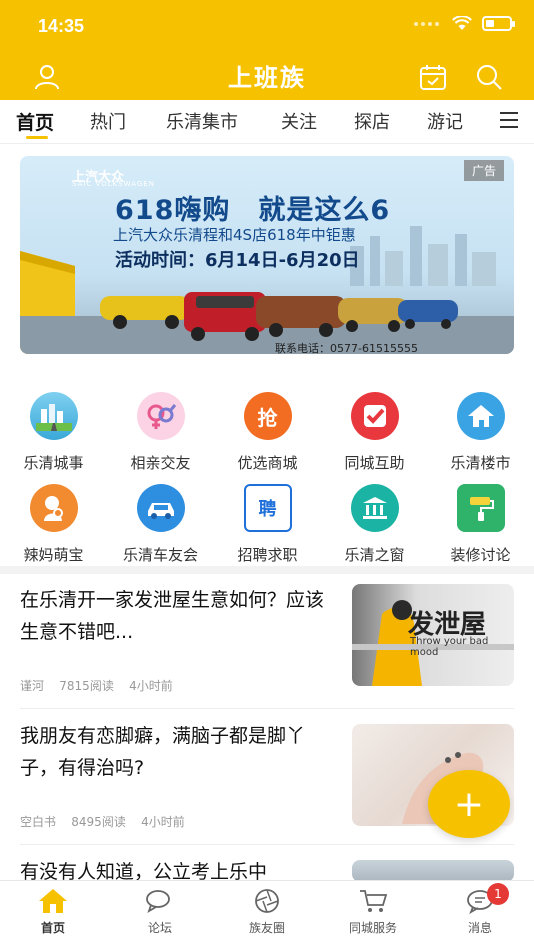  Describe the element at coordinates (160, 901) in the screenshot. I see `chat-bubbles-icon` at that location.